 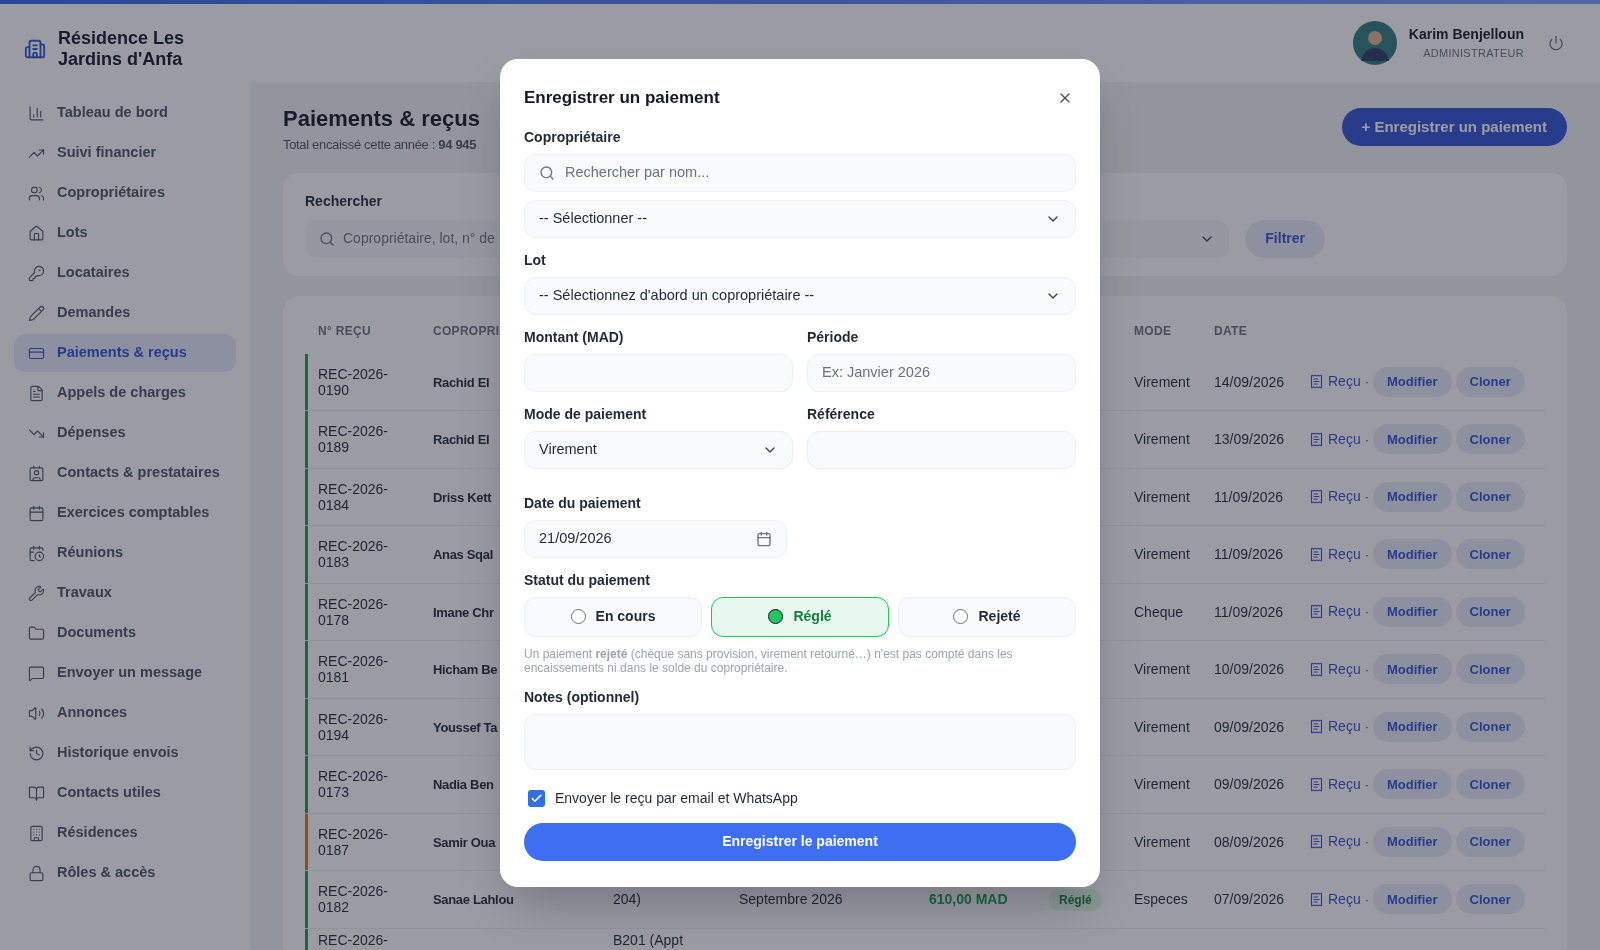 What do you see at coordinates (125, 633) in the screenshot?
I see `sidebar-item: Documents` at bounding box center [125, 633].